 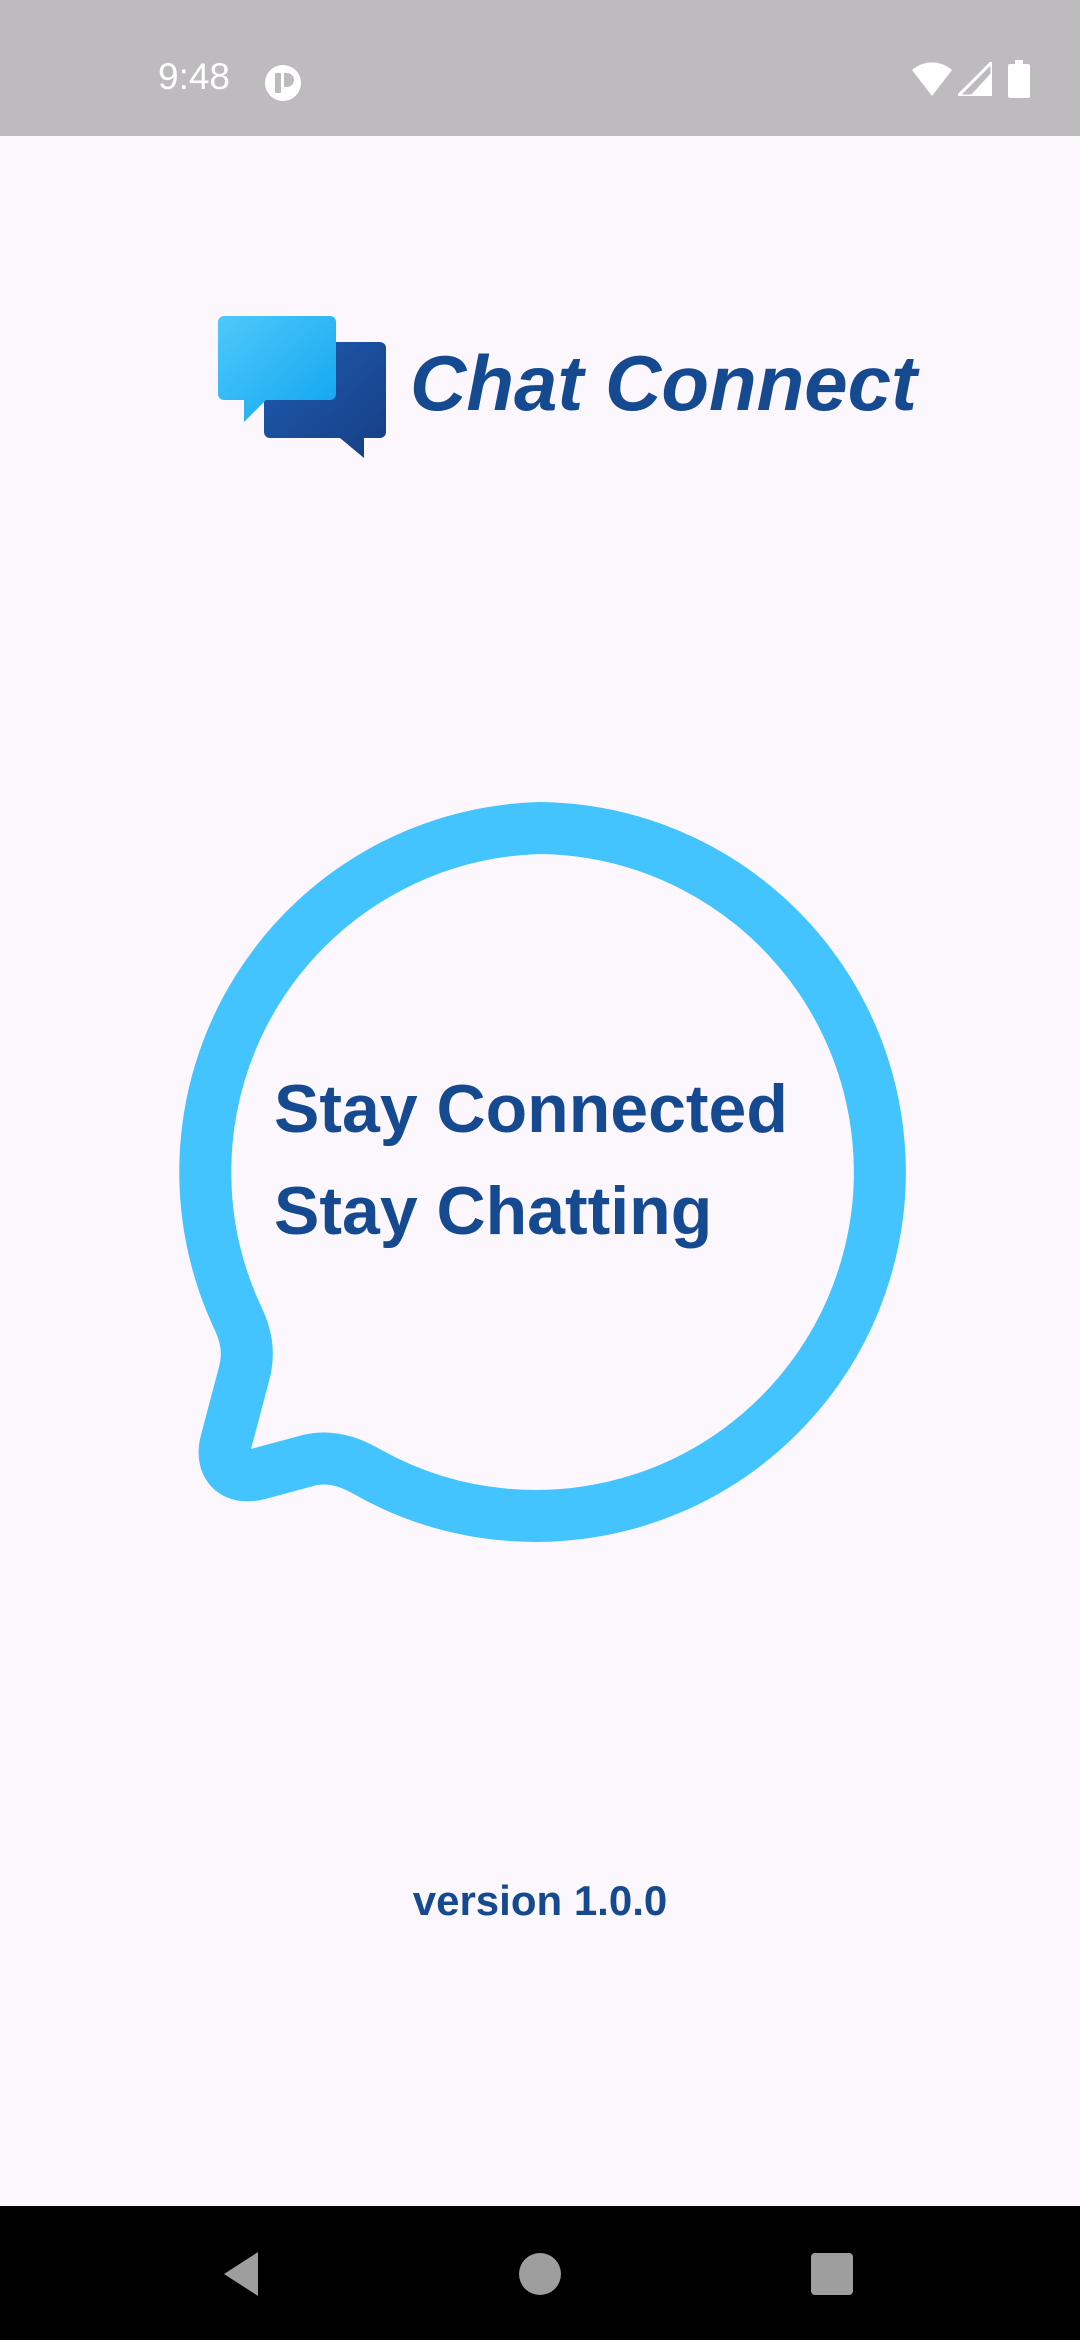 What do you see at coordinates (540, 68) in the screenshot?
I see `status-bar: 9:48` at bounding box center [540, 68].